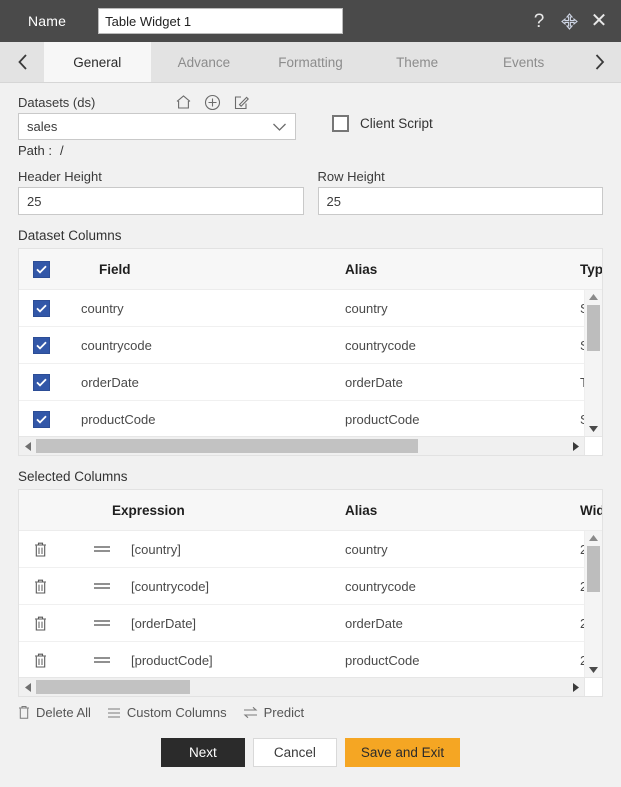 The width and height of the screenshot is (621, 787). What do you see at coordinates (310, 418) in the screenshot?
I see `table-row: productCode productCode St` at bounding box center [310, 418].